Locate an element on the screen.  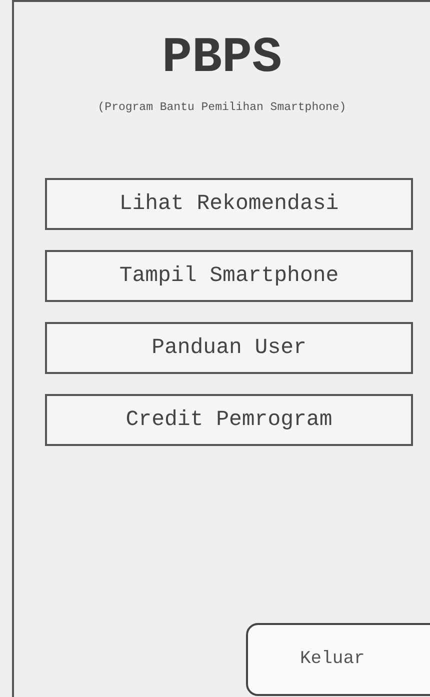
exit-button: Keluar is located at coordinates (338, 659).